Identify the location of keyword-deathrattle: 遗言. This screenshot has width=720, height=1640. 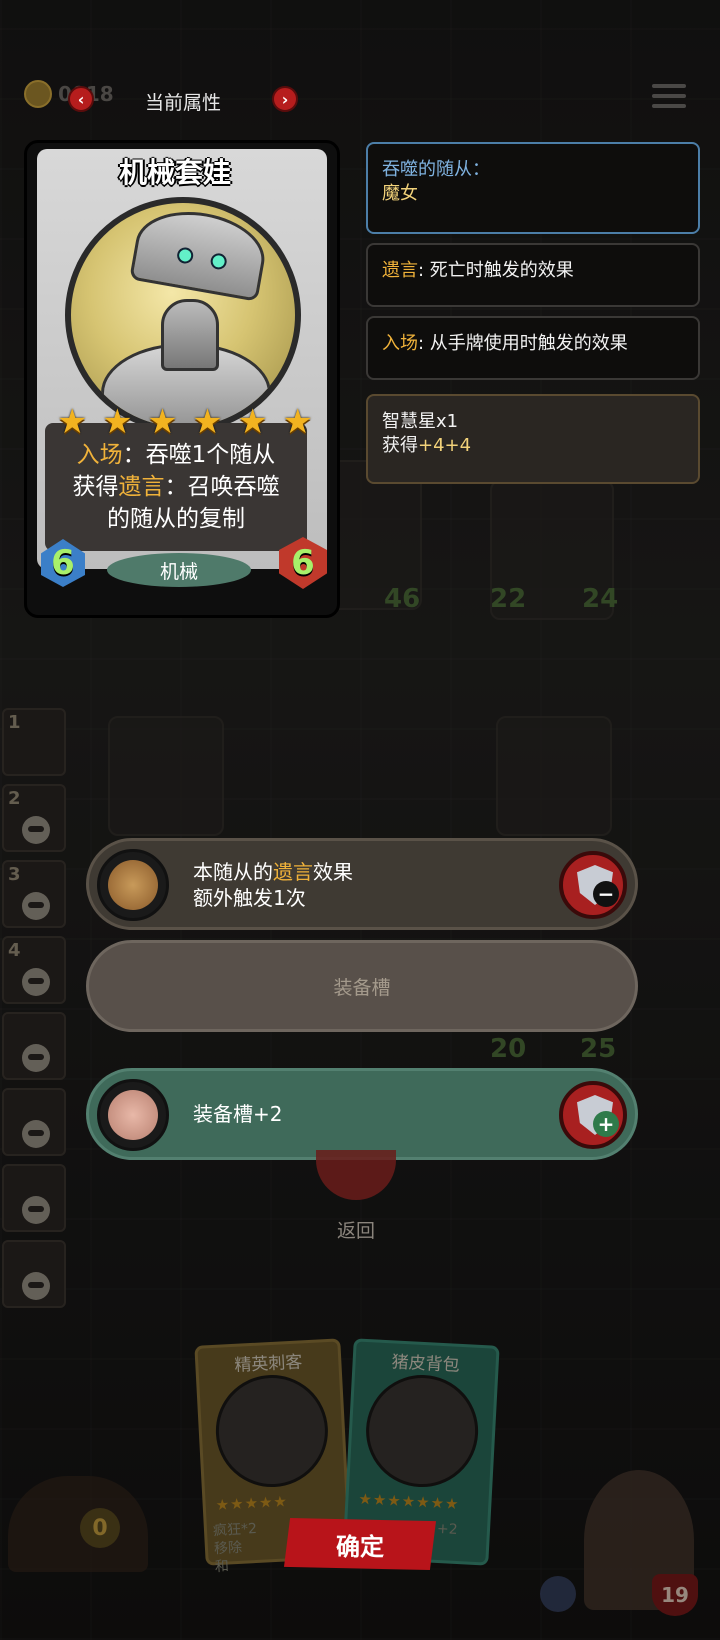
(141, 487).